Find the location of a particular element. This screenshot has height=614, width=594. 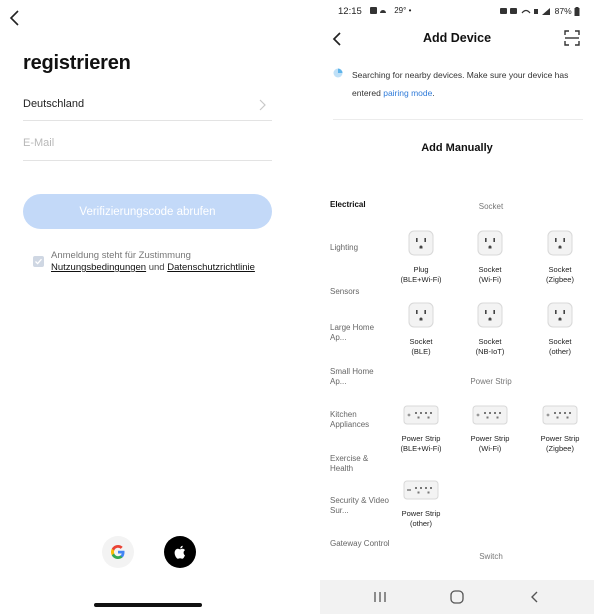

category-kitchen-appliances: Kitchen Appliances is located at coordinates (360, 420).